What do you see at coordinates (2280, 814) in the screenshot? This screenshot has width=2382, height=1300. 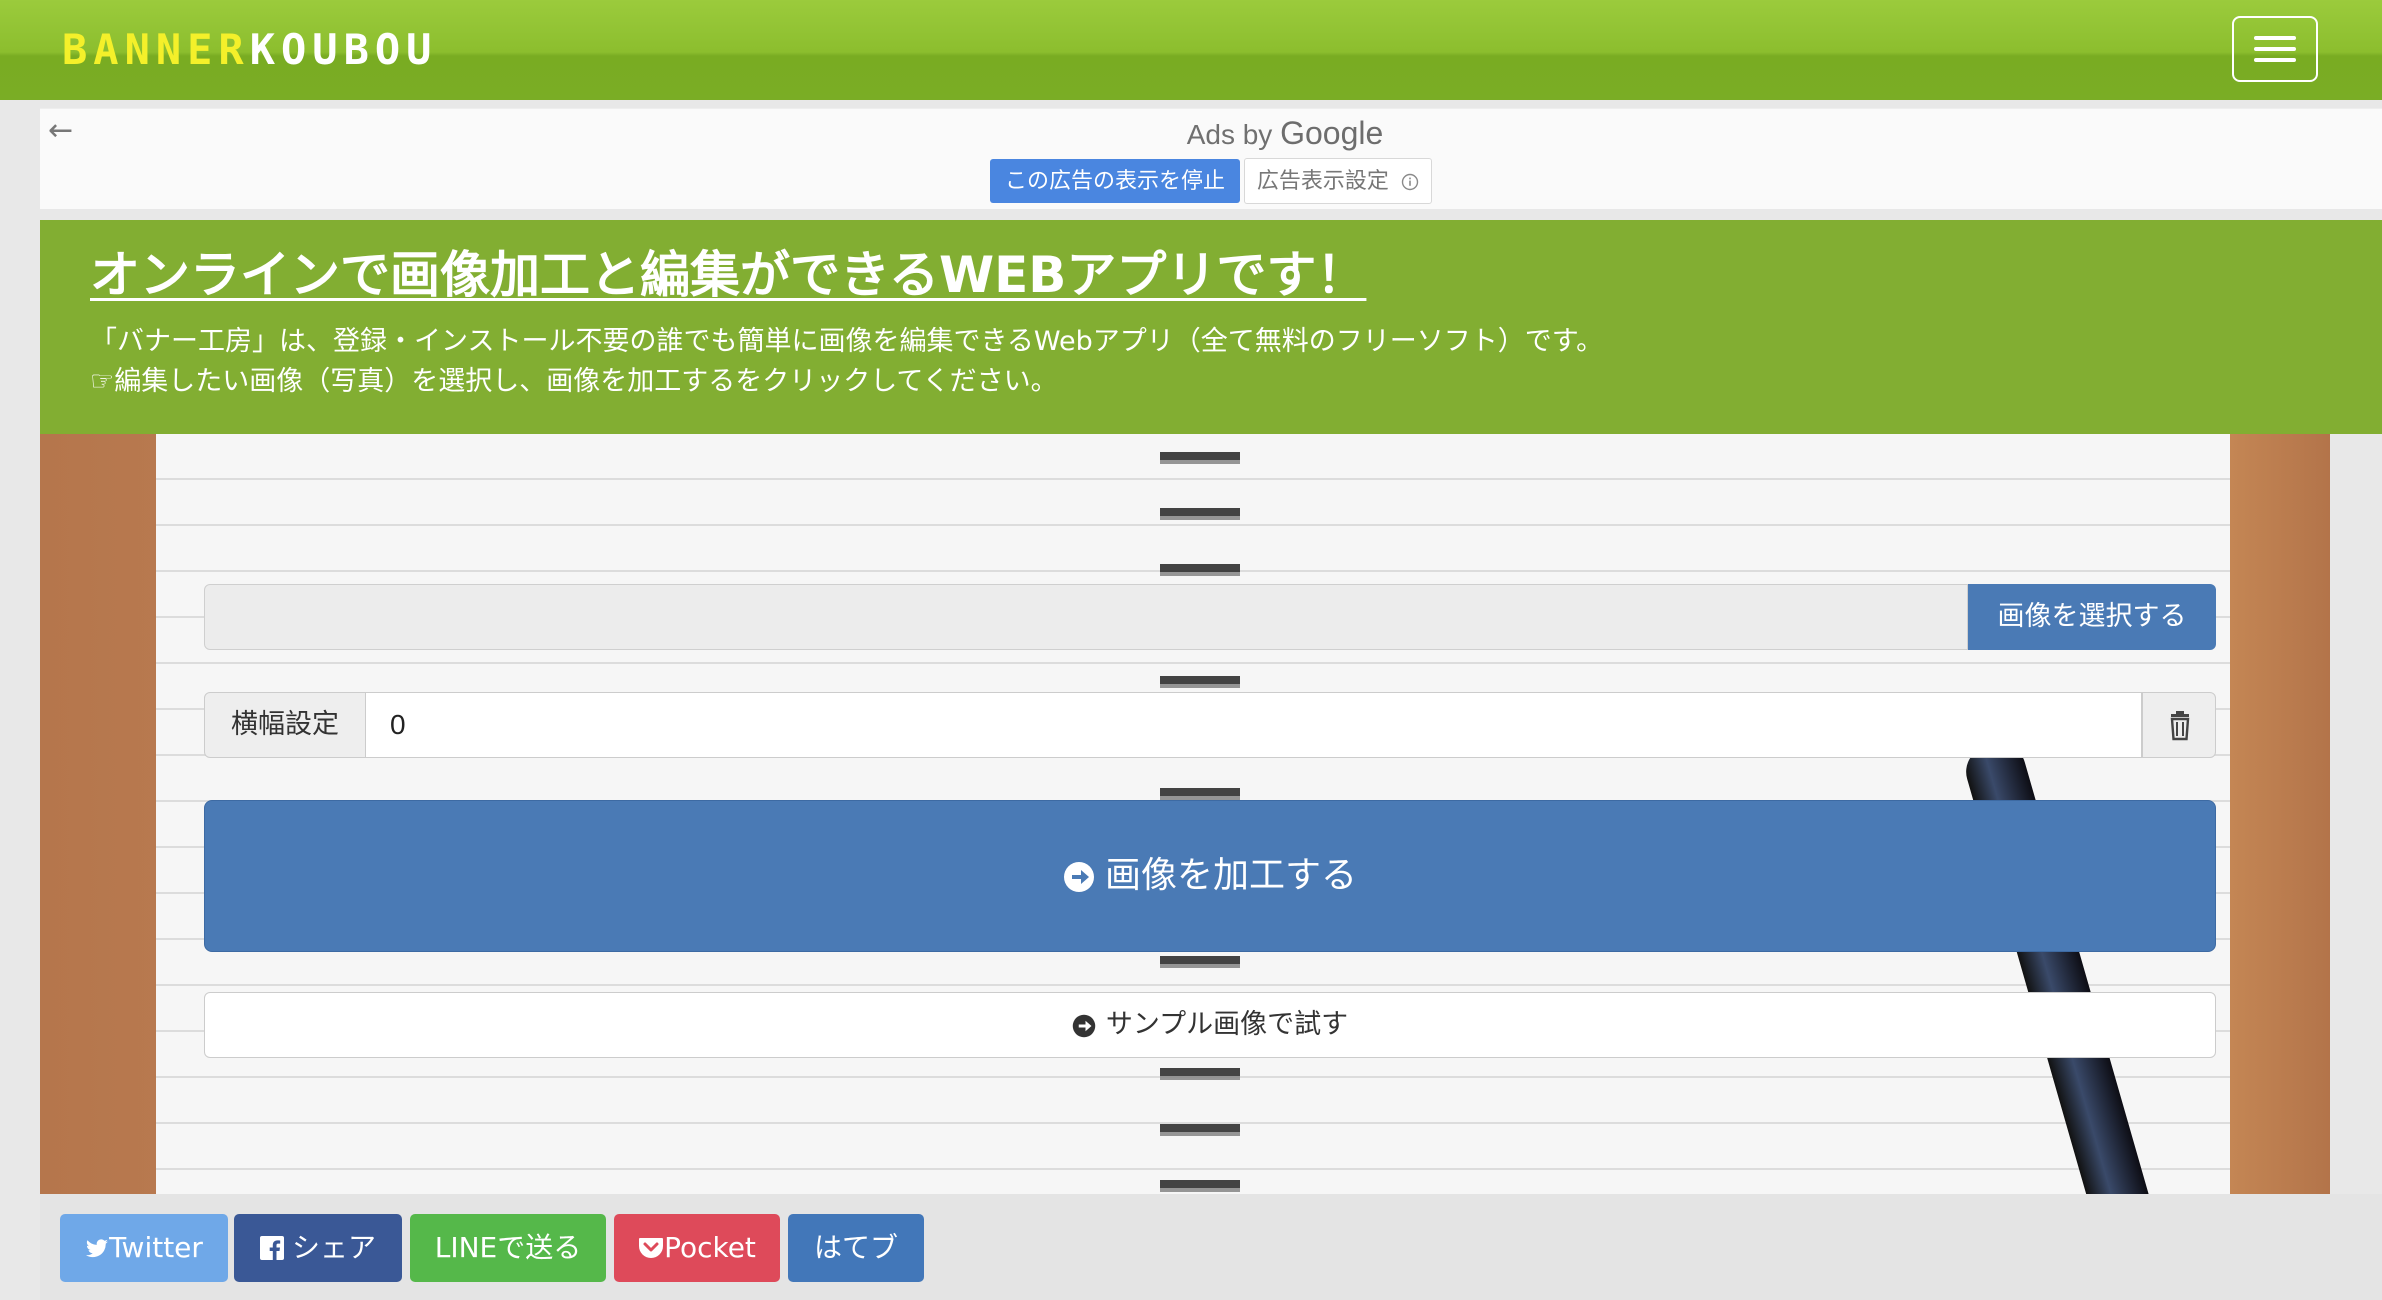 I see `wood-plank` at bounding box center [2280, 814].